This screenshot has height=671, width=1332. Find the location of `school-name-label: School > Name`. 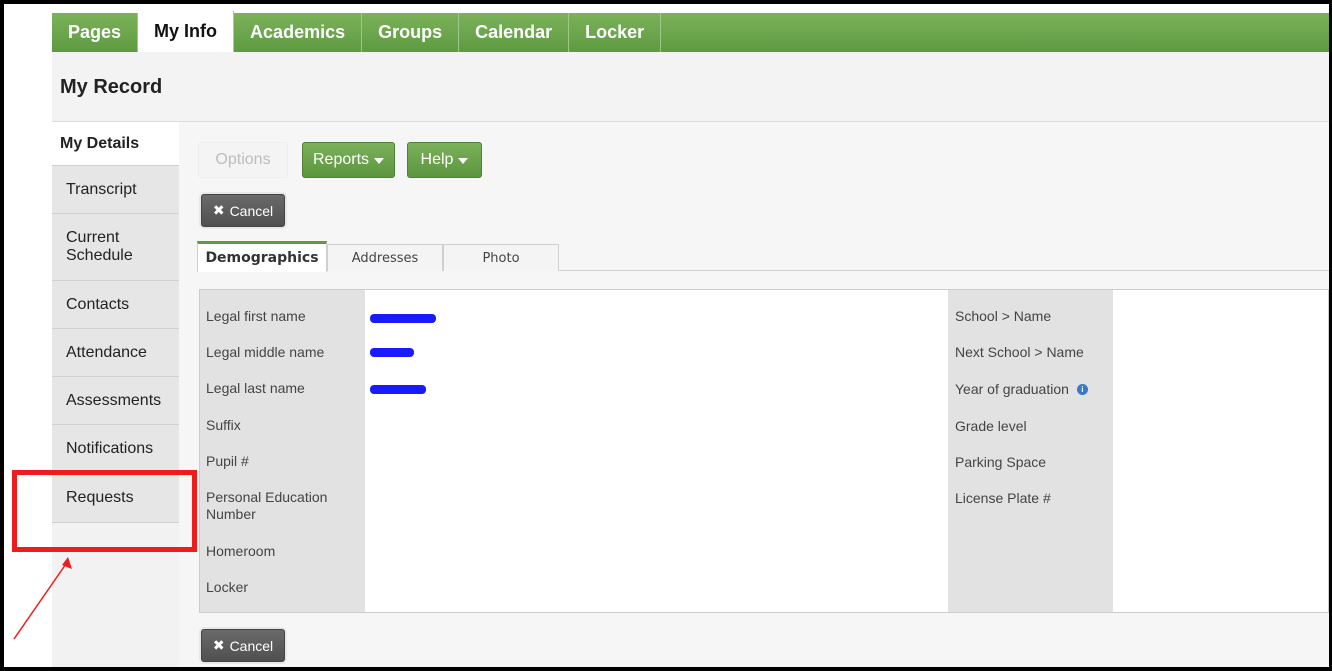

school-name-label: School > Name is located at coordinates (1003, 316).